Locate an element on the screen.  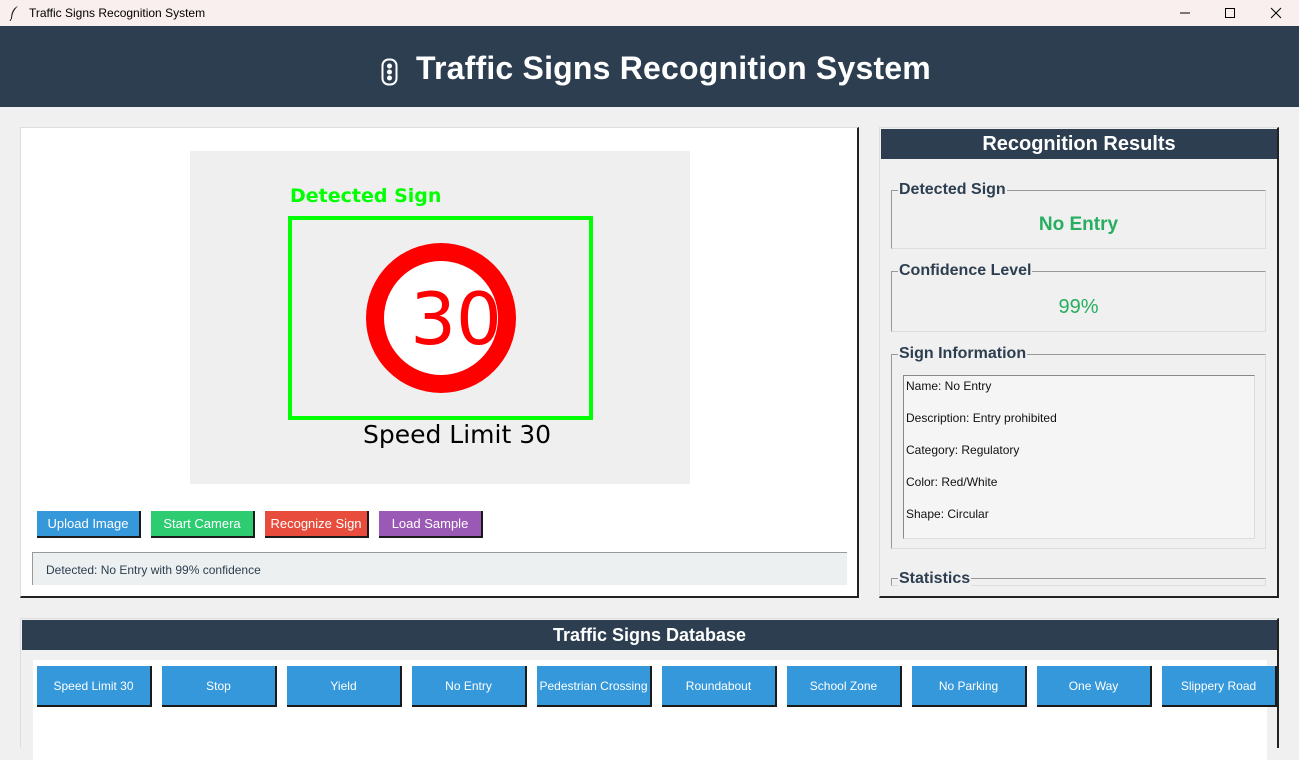
info-line: Name: No Entry is located at coordinates (949, 386).